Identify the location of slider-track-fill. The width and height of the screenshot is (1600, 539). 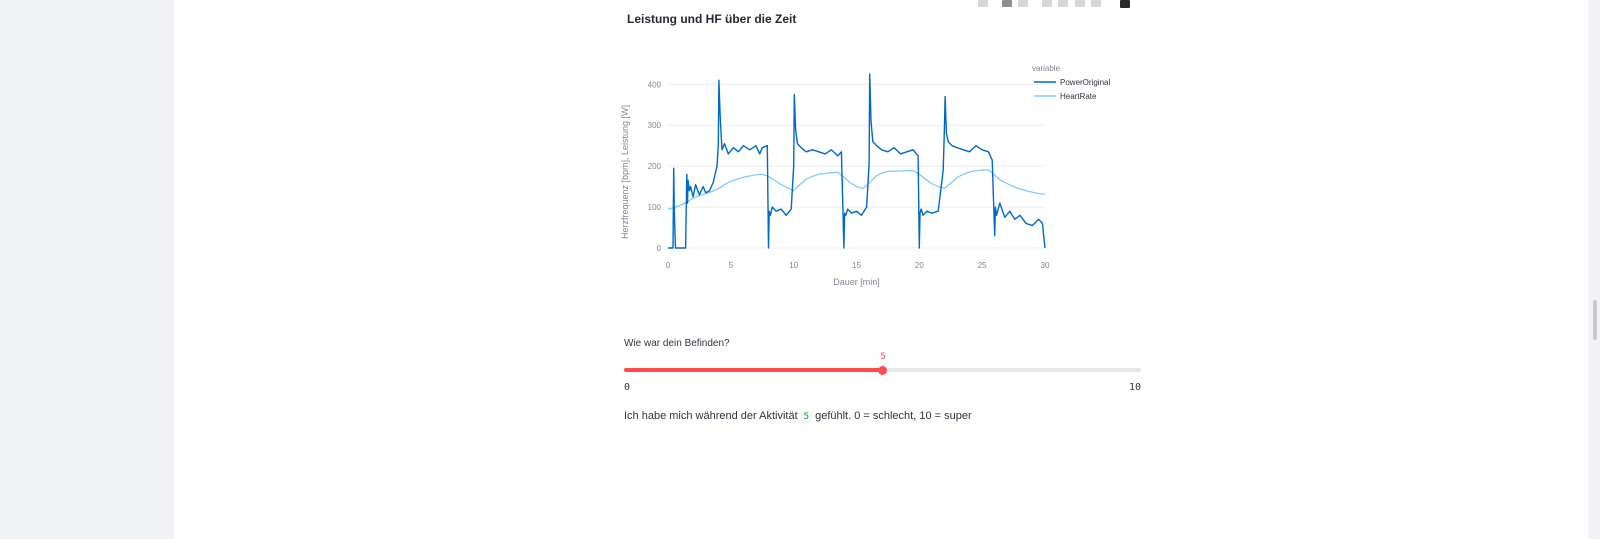
(753, 370).